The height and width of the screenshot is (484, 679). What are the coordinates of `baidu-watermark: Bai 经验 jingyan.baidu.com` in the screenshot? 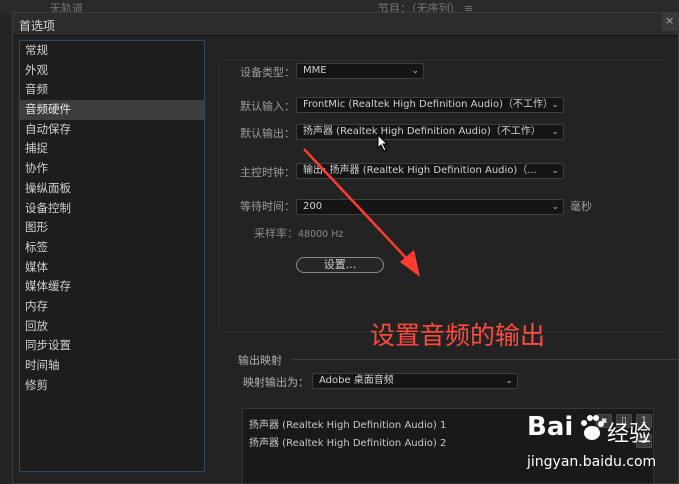 It's located at (602, 445).